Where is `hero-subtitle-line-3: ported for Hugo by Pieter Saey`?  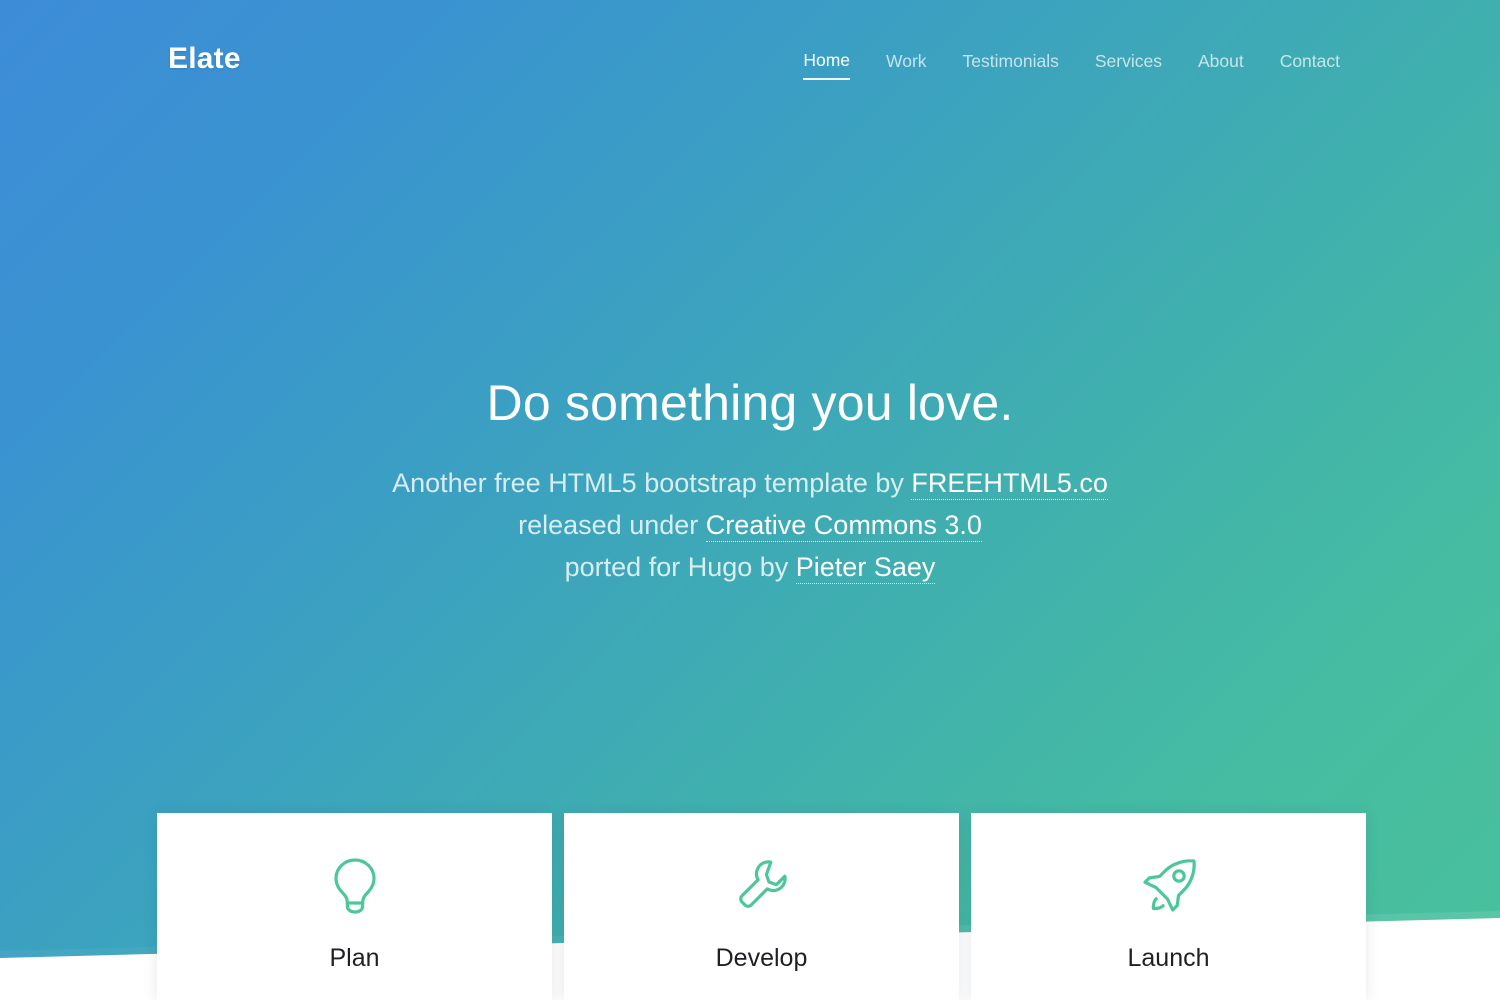 hero-subtitle-line-3: ported for Hugo by Pieter Saey is located at coordinates (750, 567).